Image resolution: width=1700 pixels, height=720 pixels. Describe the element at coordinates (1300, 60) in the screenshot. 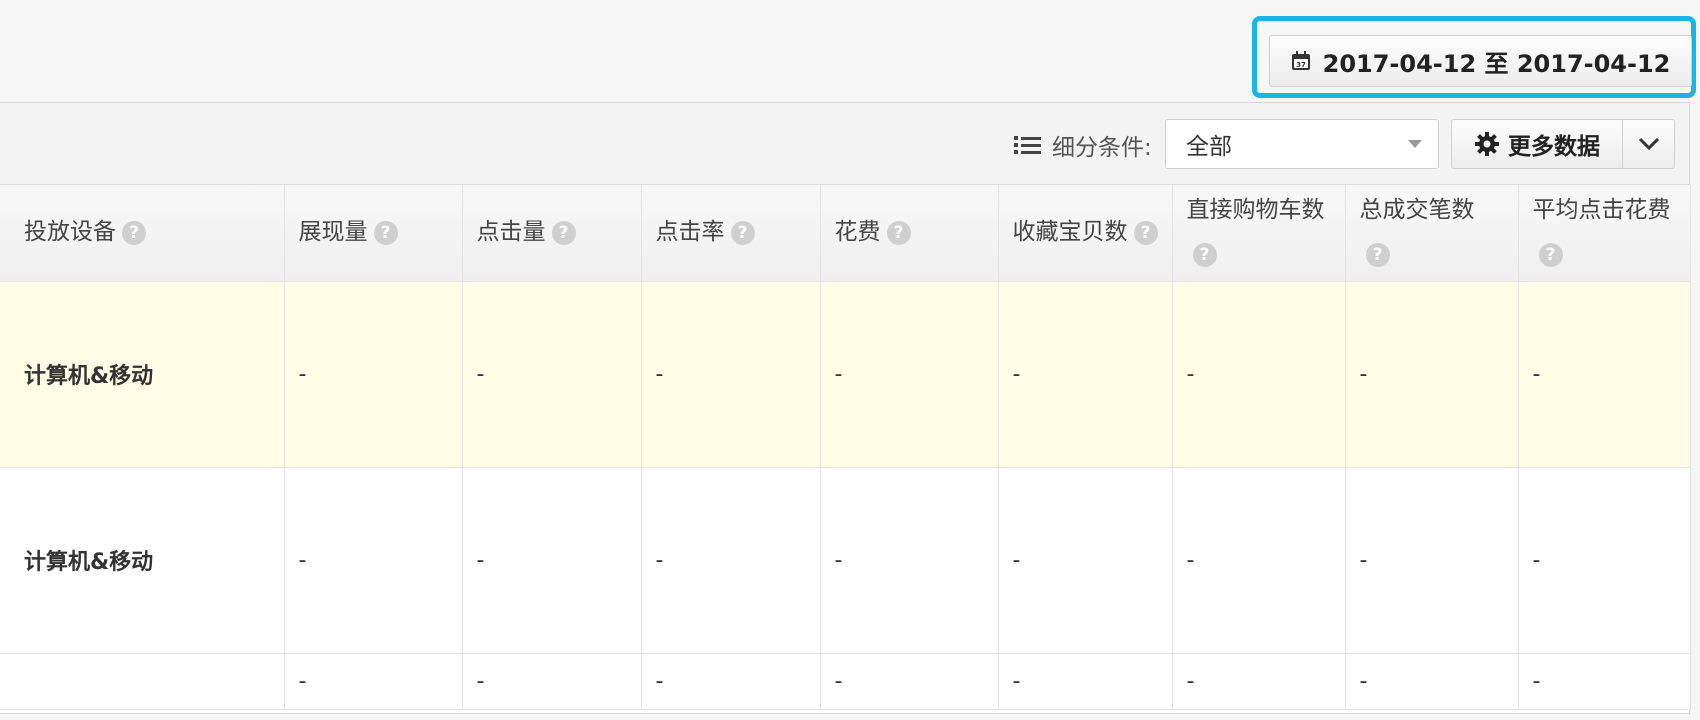

I see `calendar-icon: 37` at that location.